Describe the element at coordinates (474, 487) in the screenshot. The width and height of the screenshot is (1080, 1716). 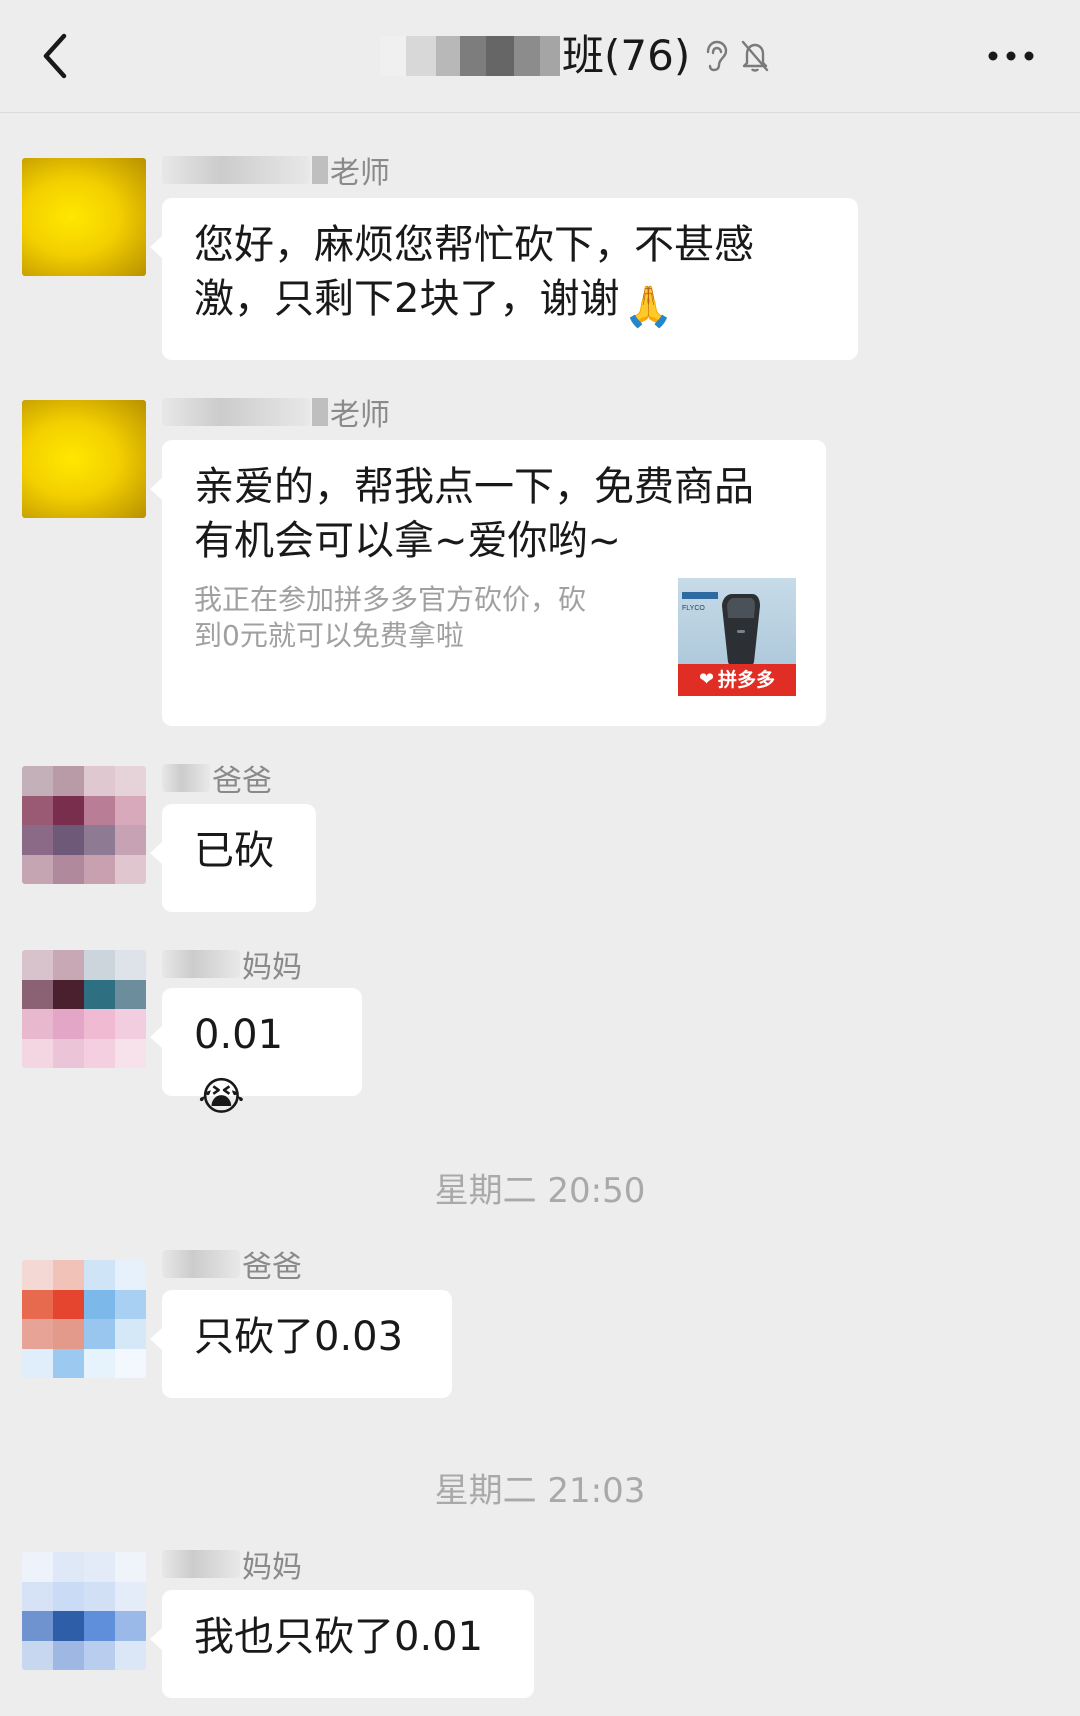
I see `message-text: 亲爱的，帮我点一下，免费商品` at that location.